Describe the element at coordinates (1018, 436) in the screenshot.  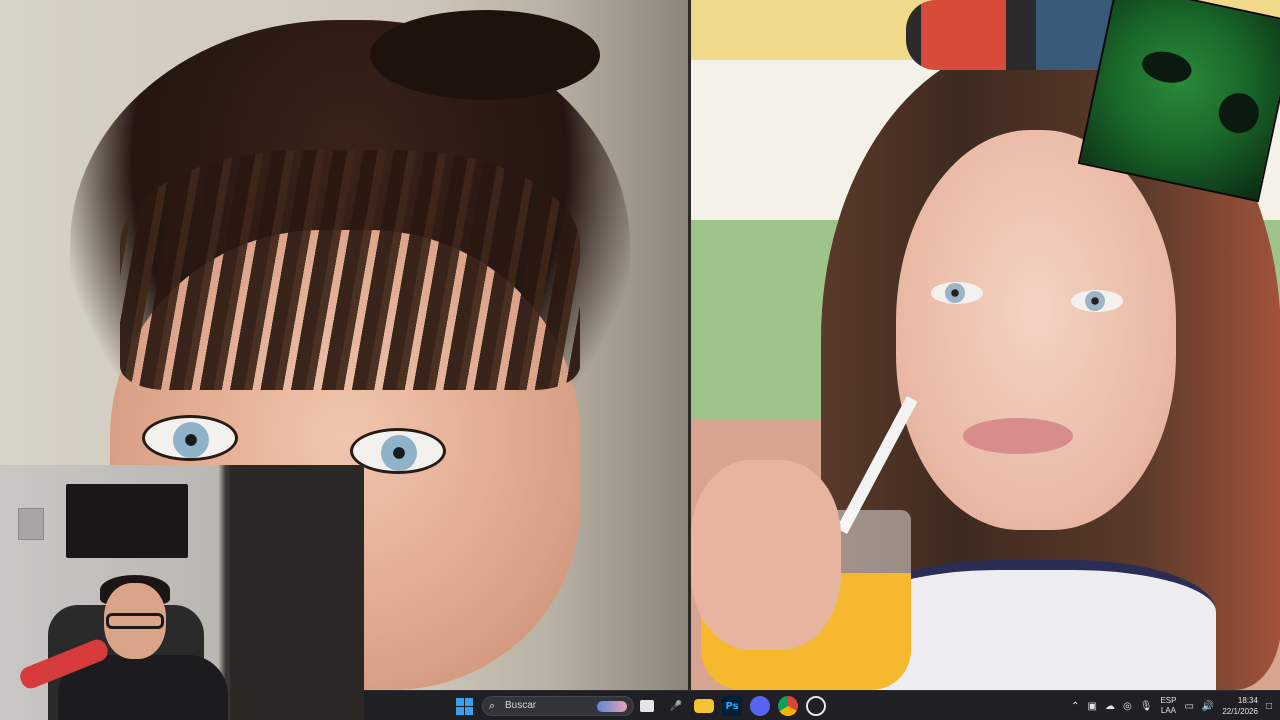
I see `lips` at that location.